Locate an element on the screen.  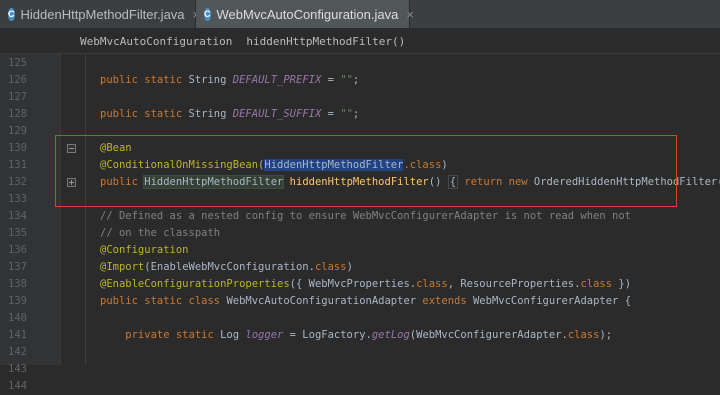
code-text: // on the classpath is located at coordinates (160, 233).